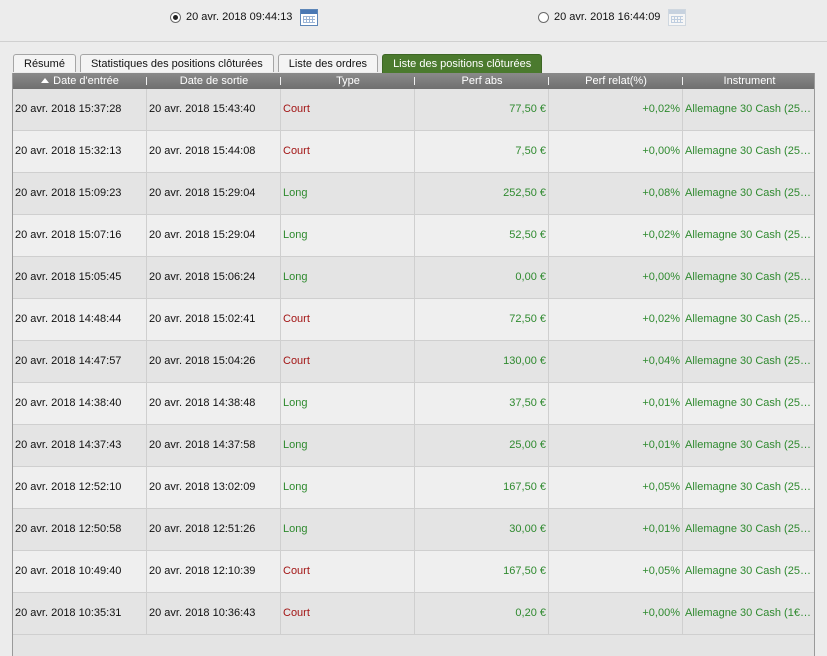  I want to click on column-header-perf-rel: Perf relat(%), so click(616, 81).